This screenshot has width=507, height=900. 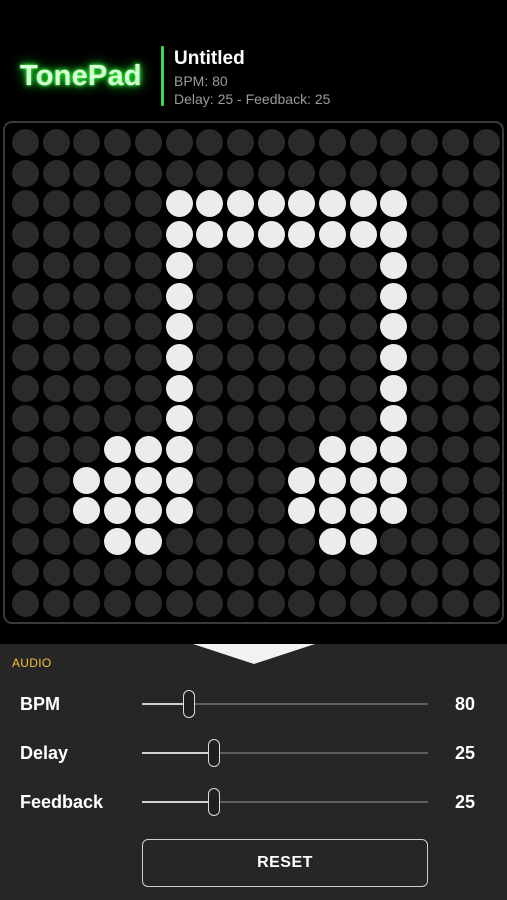 What do you see at coordinates (285, 863) in the screenshot?
I see `reset-button: RESET` at bounding box center [285, 863].